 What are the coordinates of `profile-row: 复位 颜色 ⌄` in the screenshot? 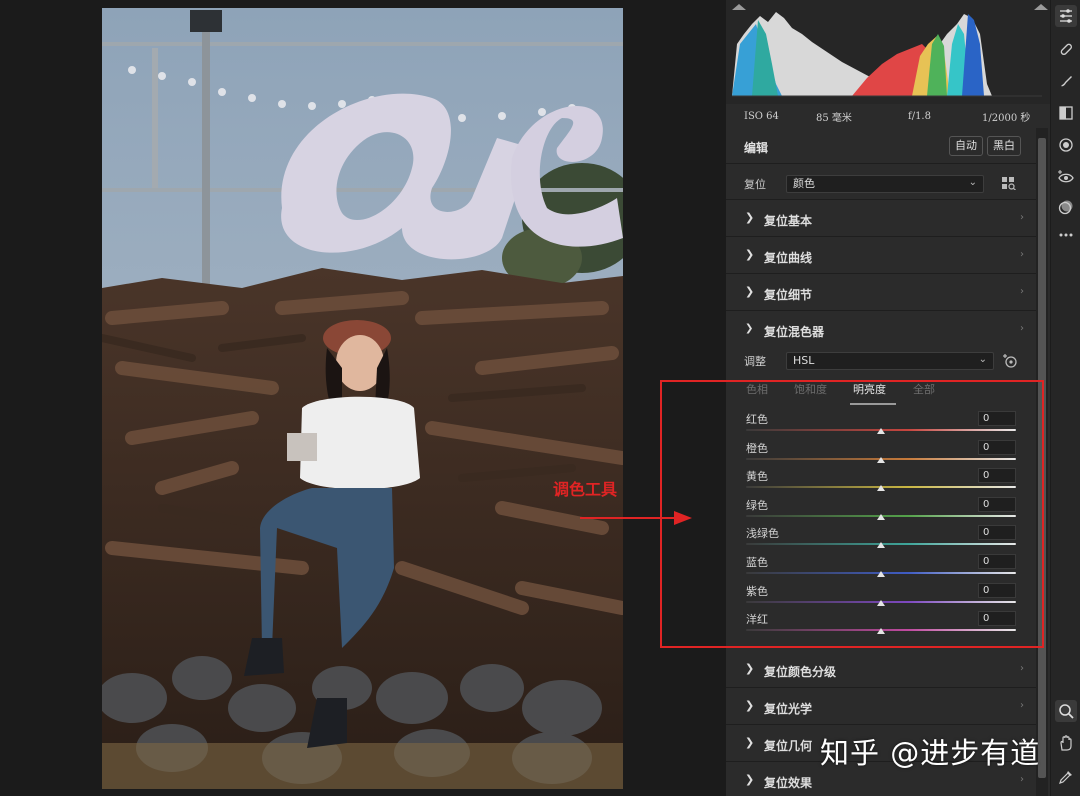 It's located at (881, 182).